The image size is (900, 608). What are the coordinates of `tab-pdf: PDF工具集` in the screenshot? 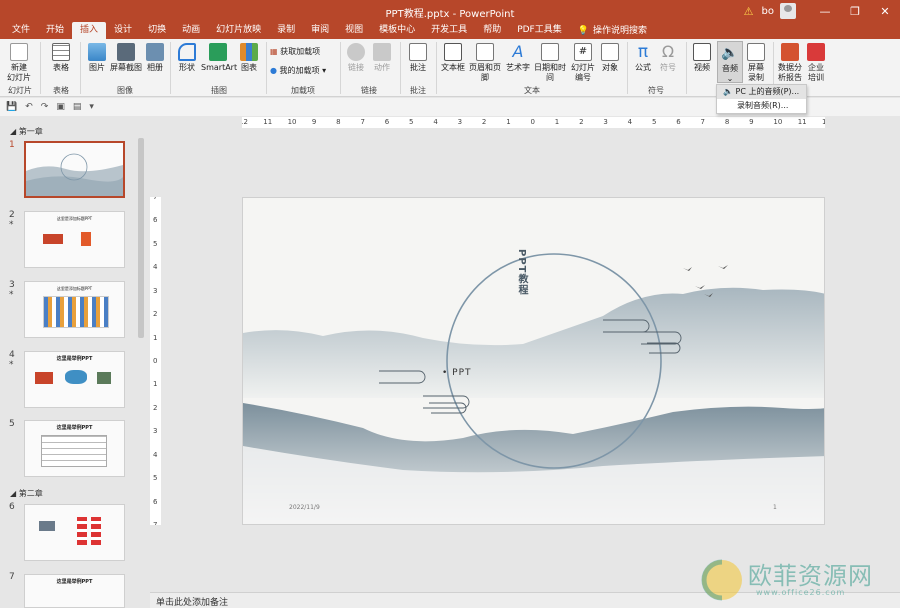 It's located at (539, 30).